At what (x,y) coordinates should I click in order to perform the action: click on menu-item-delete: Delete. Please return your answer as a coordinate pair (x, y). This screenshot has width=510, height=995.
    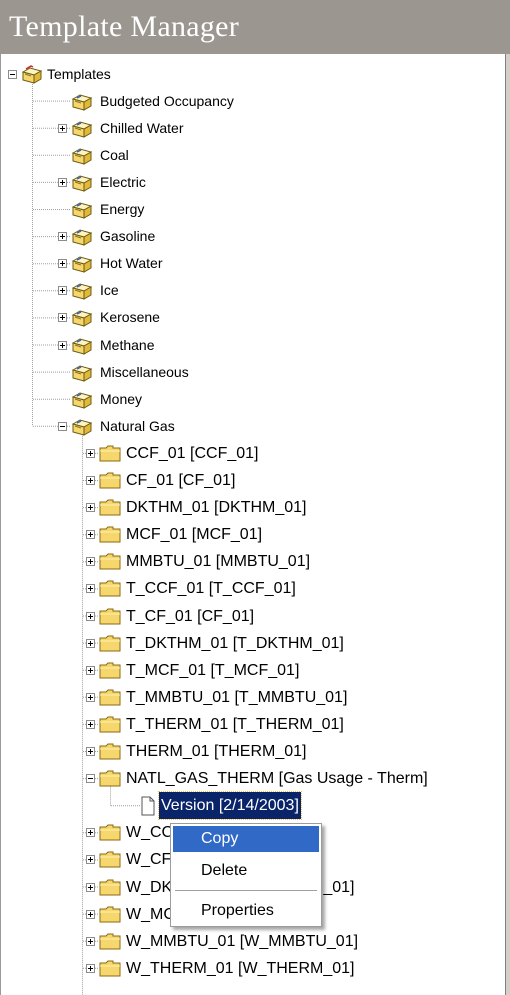
    Looking at the image, I should click on (246, 871).